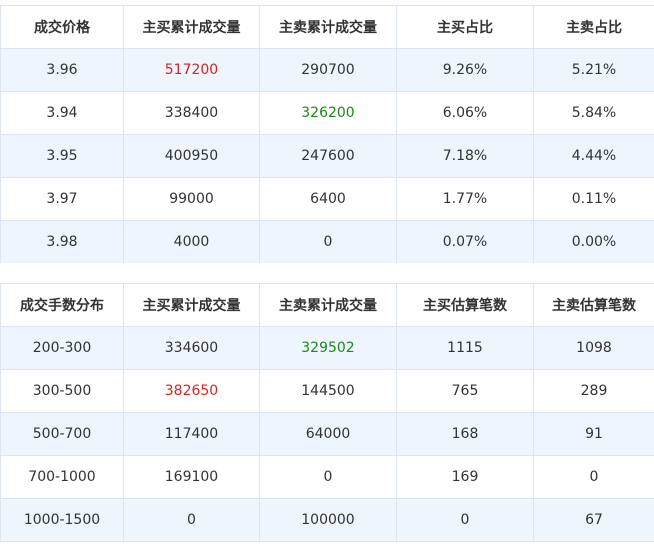 This screenshot has width=654, height=546. What do you see at coordinates (593, 70) in the screenshot?
I see `cell-sell-ratio: 5.21%` at bounding box center [593, 70].